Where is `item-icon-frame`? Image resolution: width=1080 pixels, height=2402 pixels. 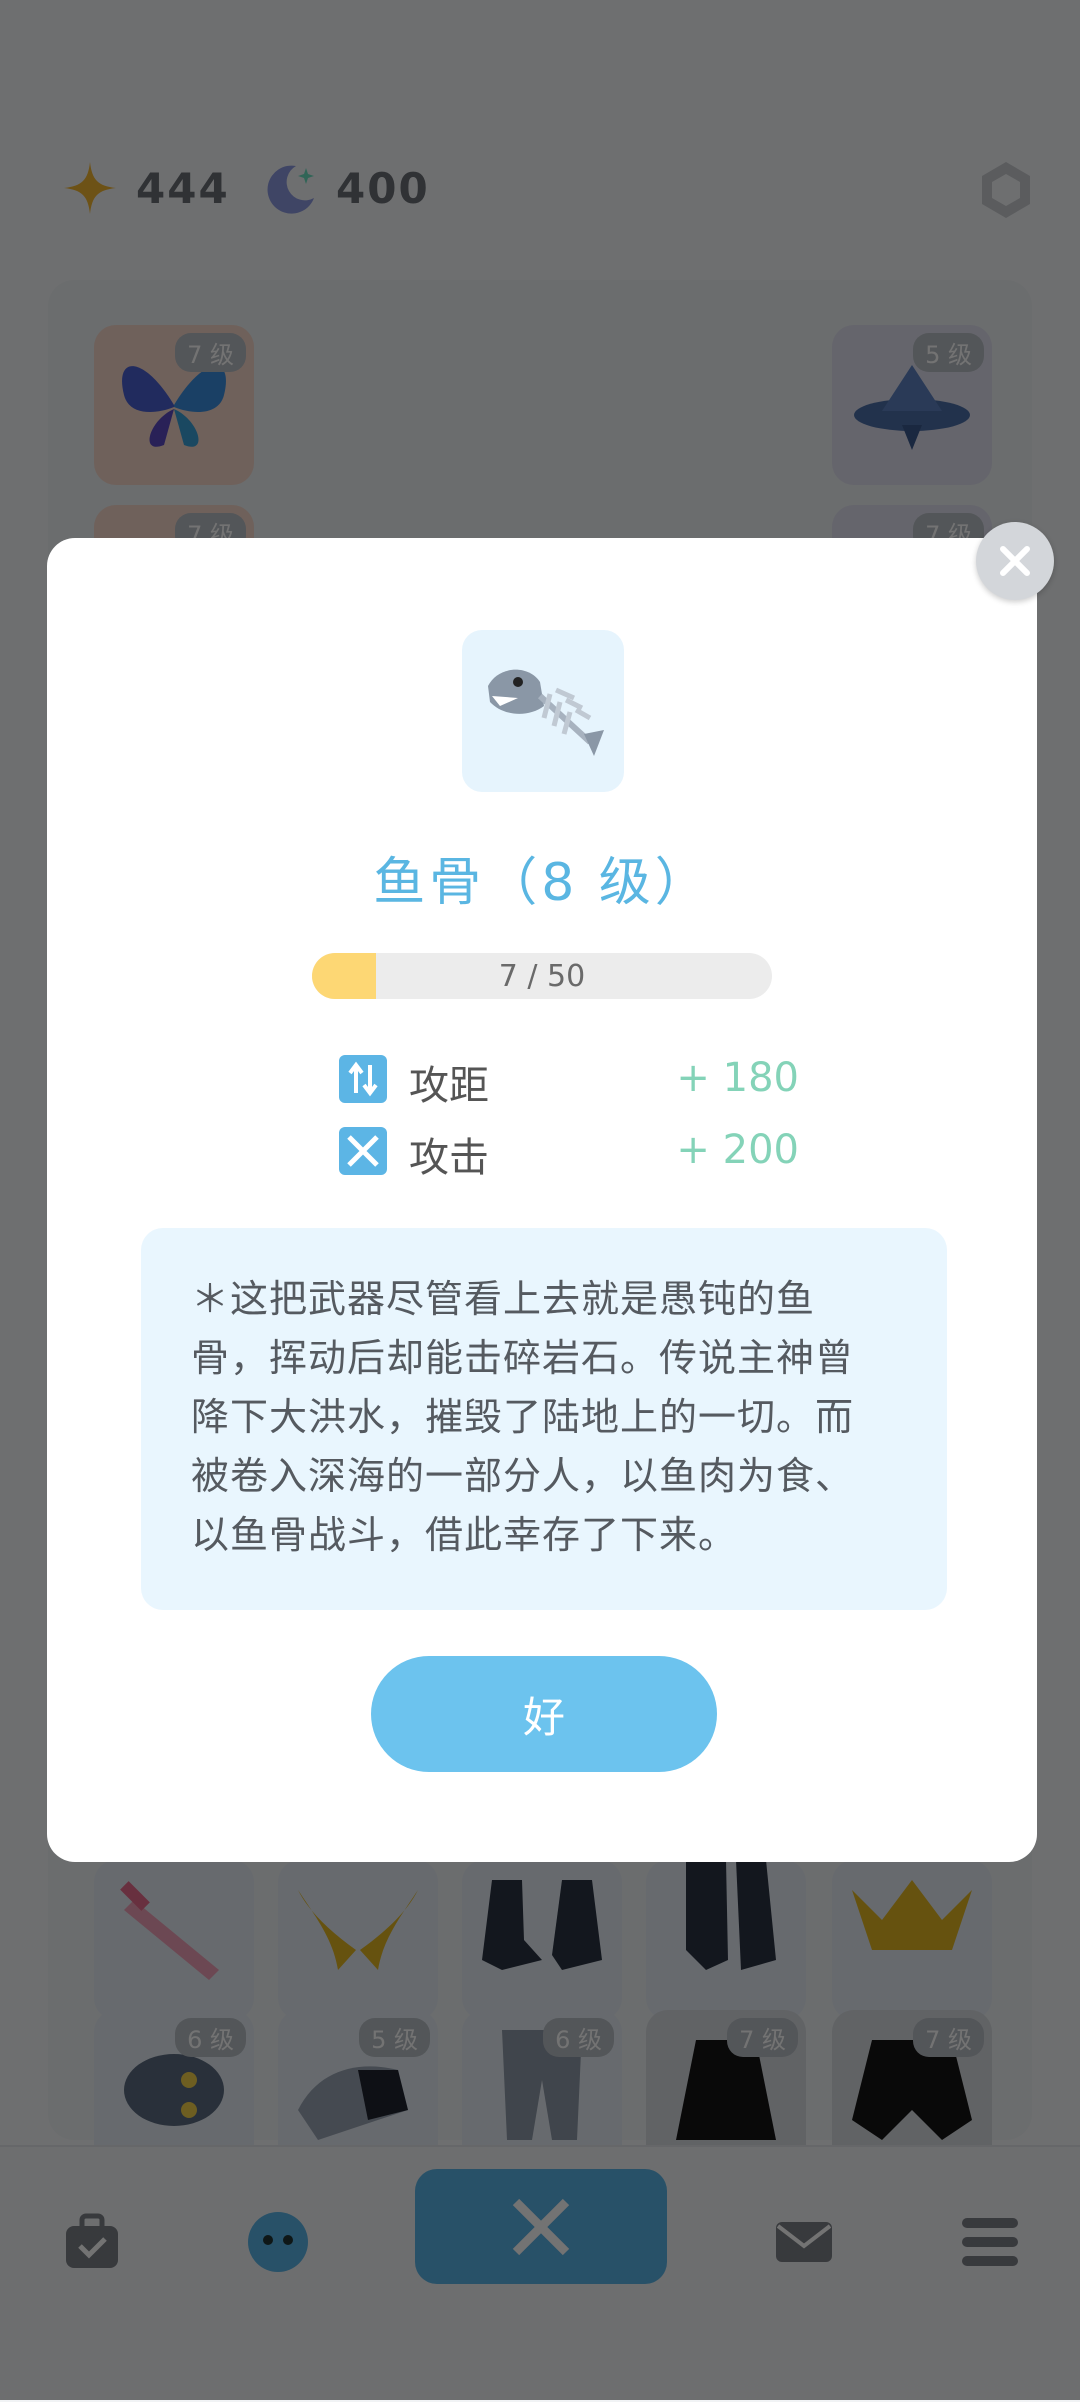 item-icon-frame is located at coordinates (543, 711).